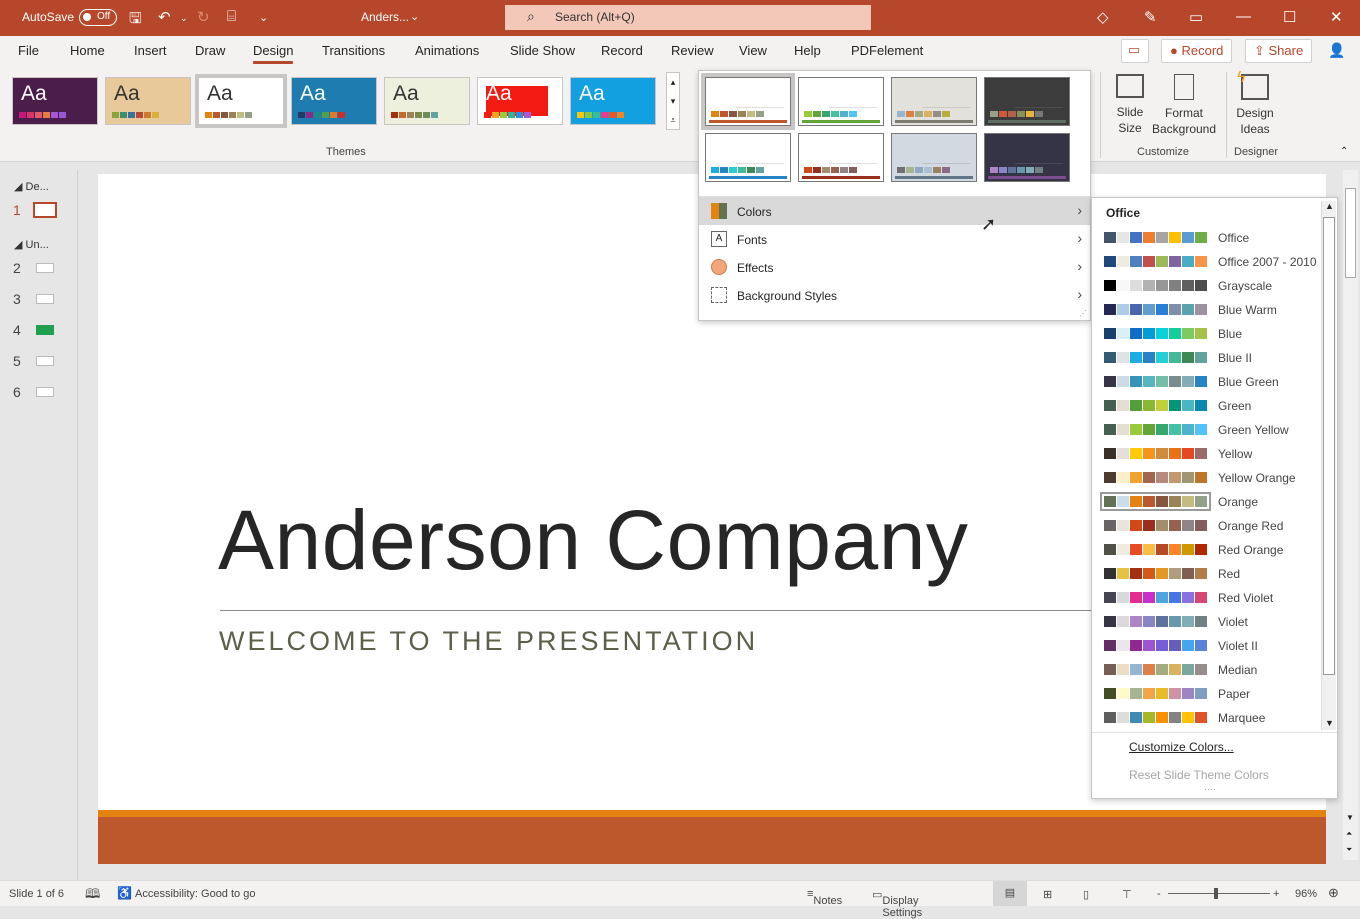  I want to click on color-palette-orange: Orange, so click(1210, 502).